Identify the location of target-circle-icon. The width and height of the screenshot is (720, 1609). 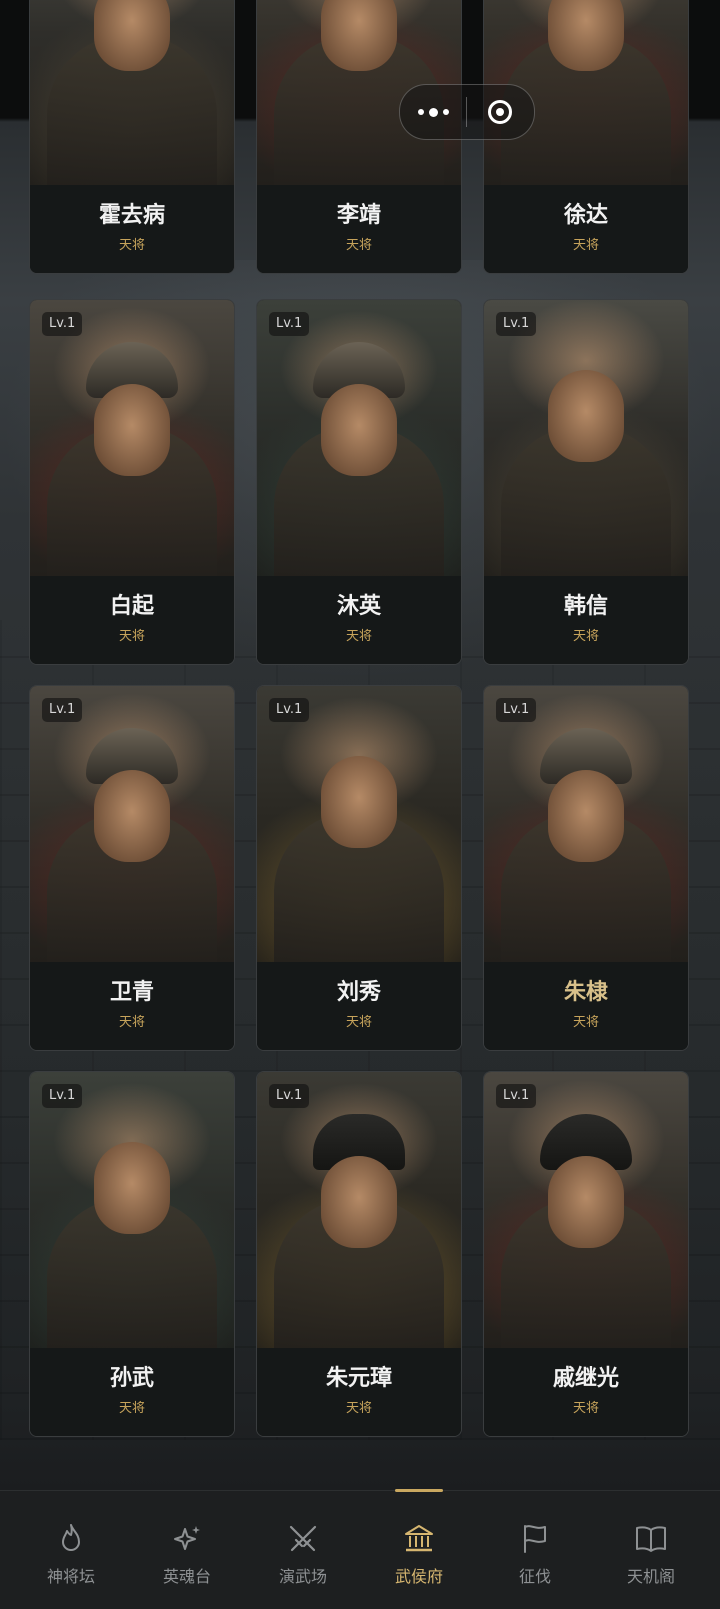
(500, 112).